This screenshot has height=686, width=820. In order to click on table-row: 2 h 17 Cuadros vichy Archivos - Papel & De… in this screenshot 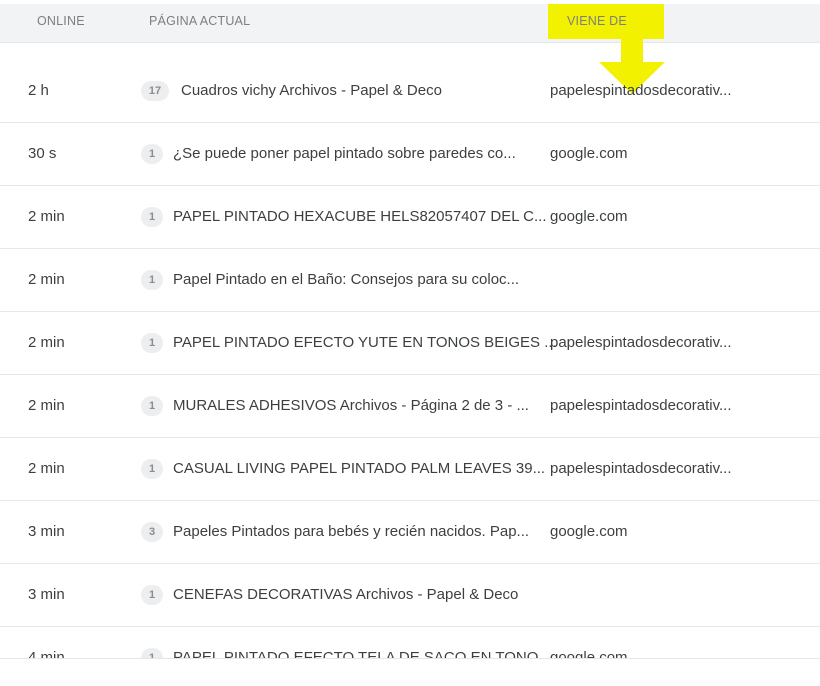, I will do `click(410, 91)`.